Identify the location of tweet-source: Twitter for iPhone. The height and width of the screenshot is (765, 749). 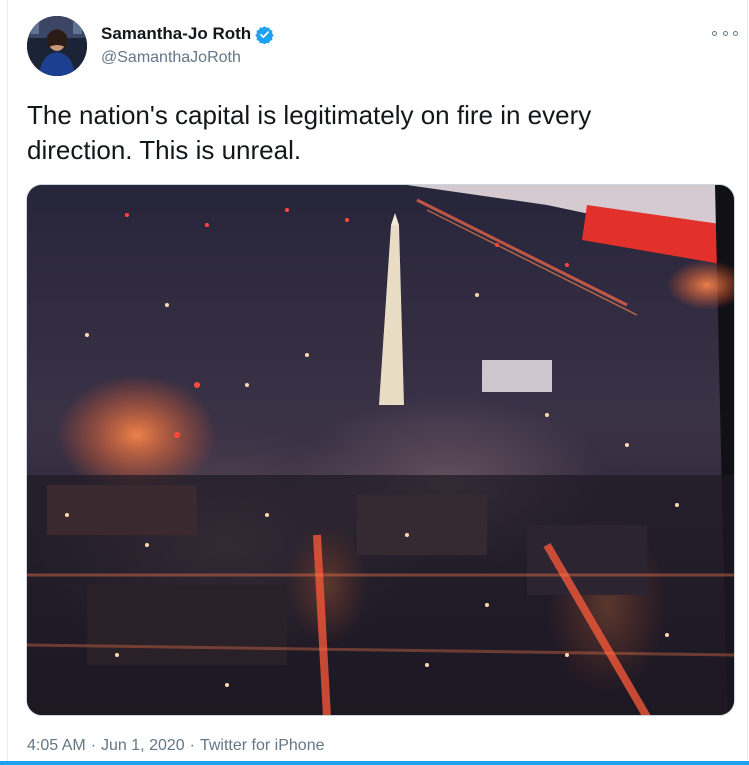
(262, 746).